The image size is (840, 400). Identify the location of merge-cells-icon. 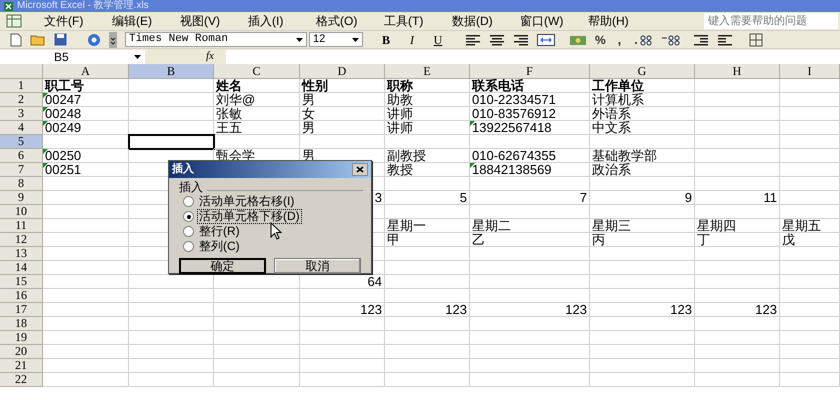
(546, 39).